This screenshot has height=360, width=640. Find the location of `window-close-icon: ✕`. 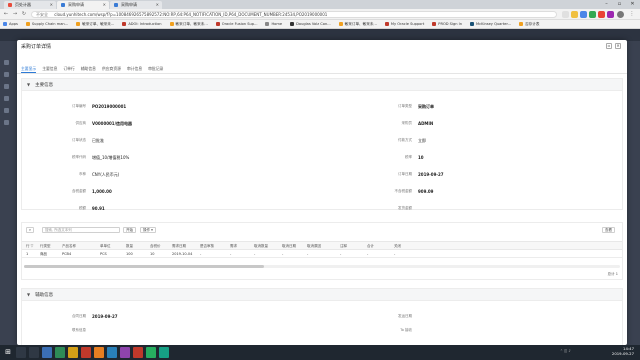

window-close-icon: ✕ is located at coordinates (632, 4).